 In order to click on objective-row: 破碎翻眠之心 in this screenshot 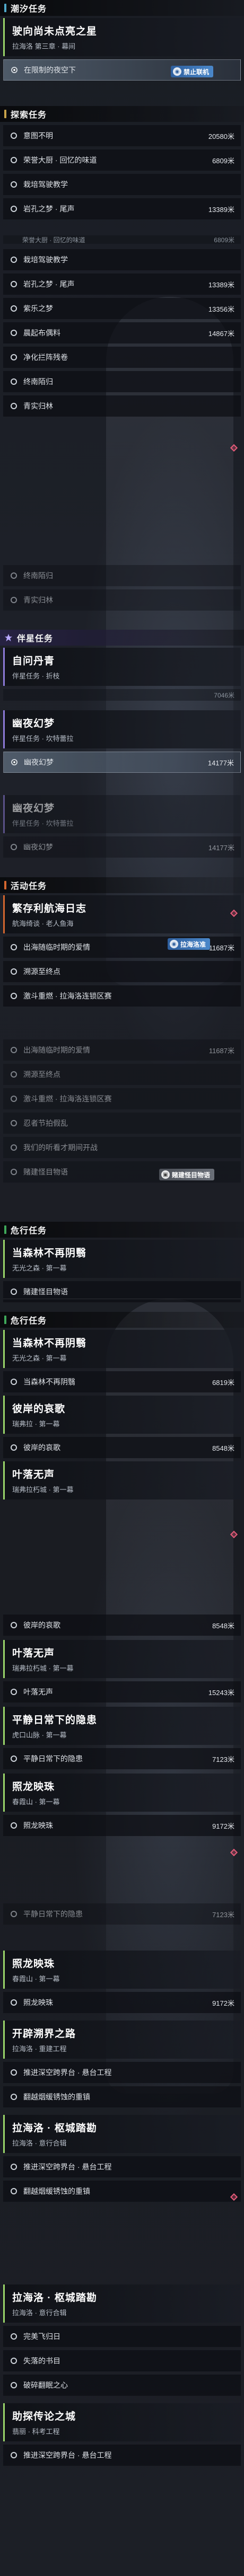, I will do `click(122, 2385)`.